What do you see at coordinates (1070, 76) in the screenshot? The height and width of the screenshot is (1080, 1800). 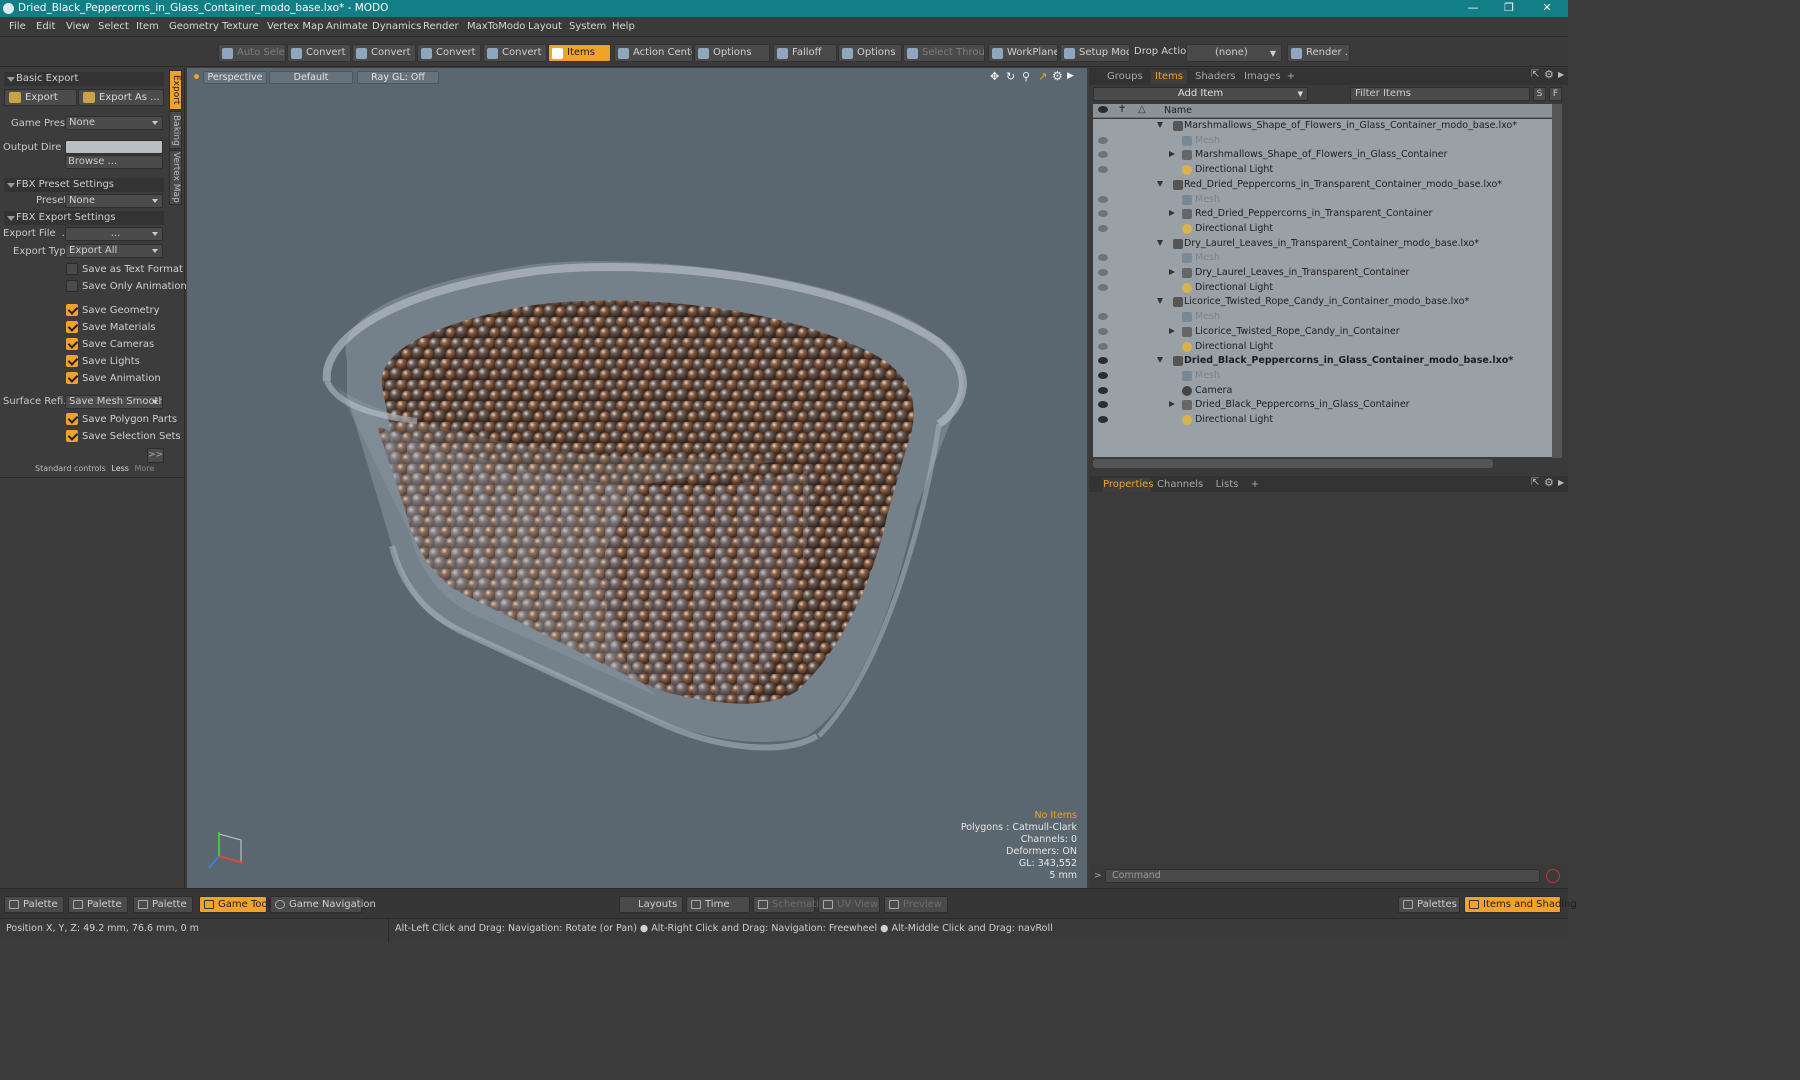 I see `expand-arrow-icon: ▶` at bounding box center [1070, 76].